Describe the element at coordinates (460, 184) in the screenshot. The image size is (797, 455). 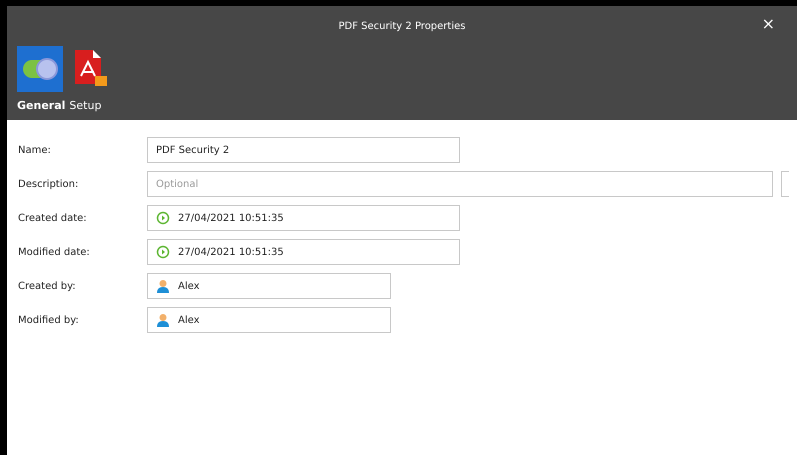
I see `input-field: Optional` at that location.